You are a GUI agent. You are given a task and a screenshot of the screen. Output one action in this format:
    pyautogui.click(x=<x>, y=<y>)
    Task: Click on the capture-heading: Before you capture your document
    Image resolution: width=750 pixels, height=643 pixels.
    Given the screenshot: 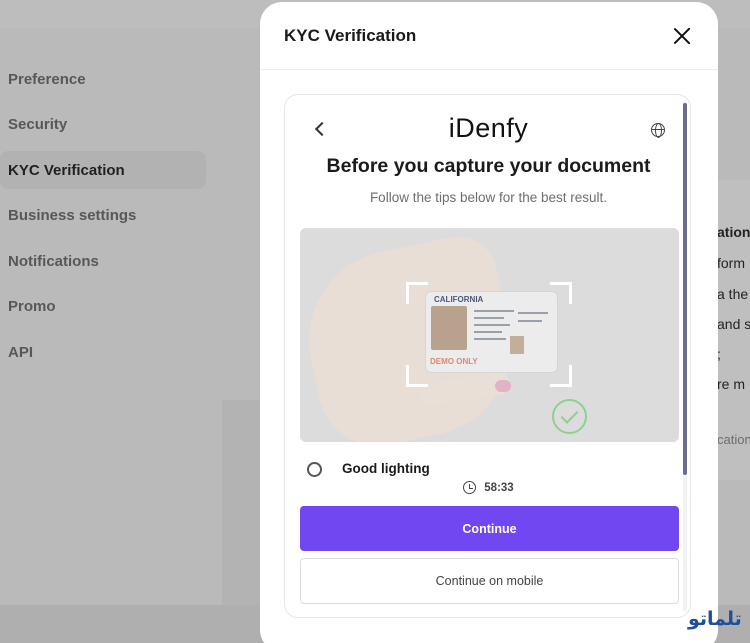 What is the action you would take?
    pyautogui.click(x=488, y=166)
    